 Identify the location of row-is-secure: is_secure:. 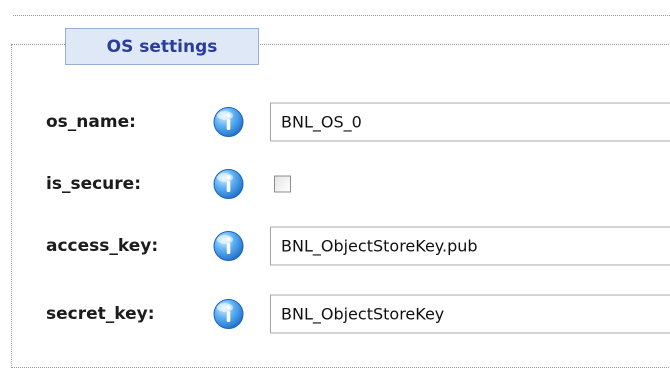
(335, 184).